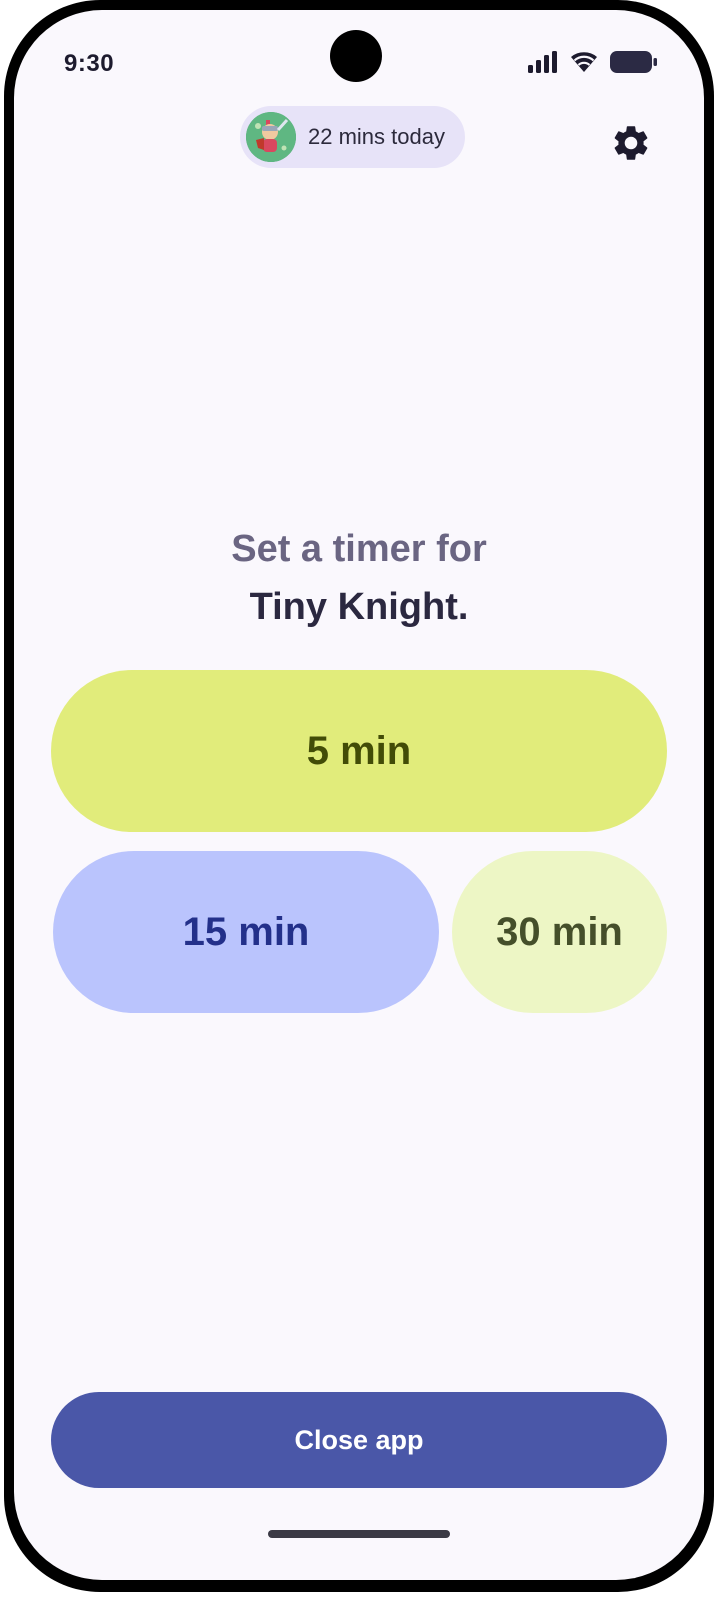 Image resolution: width=724 pixels, height=1600 pixels. I want to click on close-app-button: Close app, so click(359, 1440).